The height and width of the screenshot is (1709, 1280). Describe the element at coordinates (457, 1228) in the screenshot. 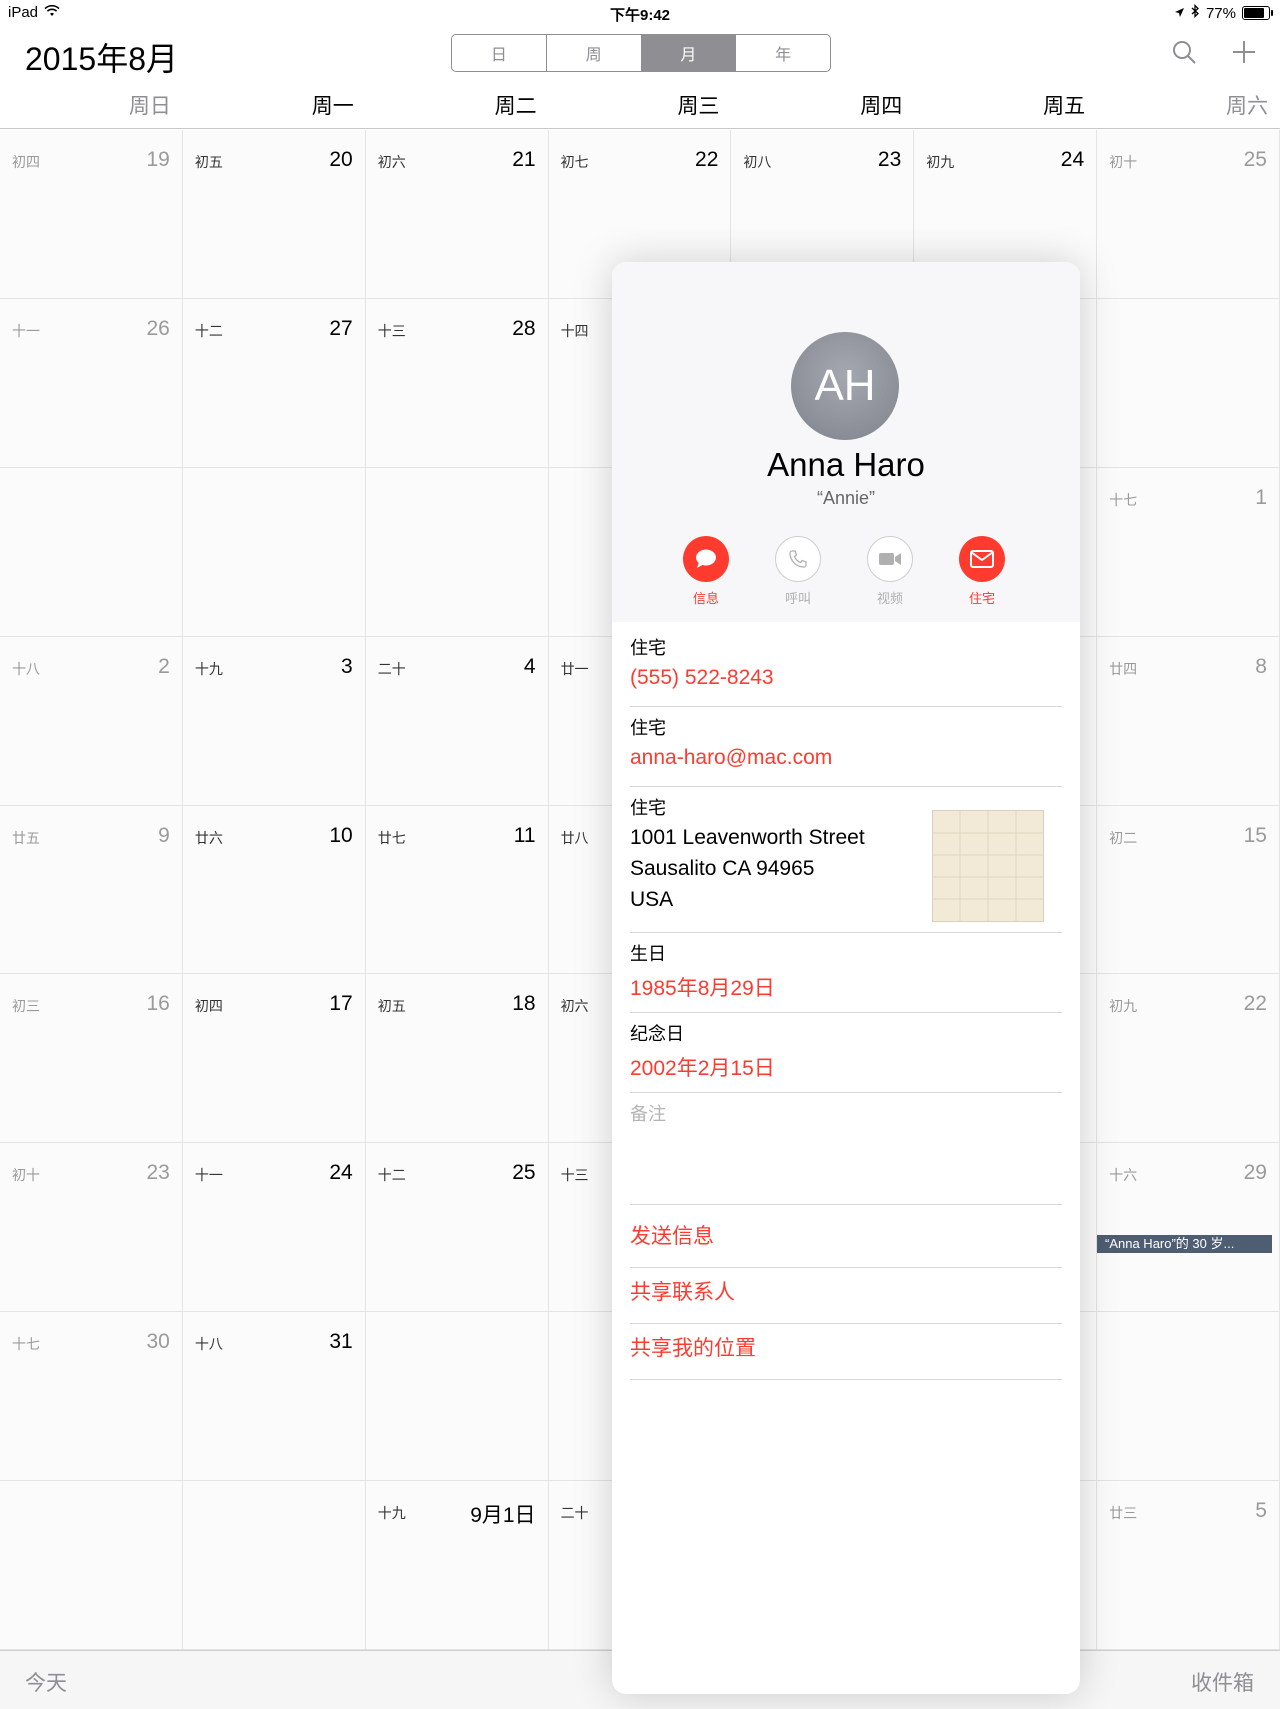

I see `day-cell: 十二 25` at that location.